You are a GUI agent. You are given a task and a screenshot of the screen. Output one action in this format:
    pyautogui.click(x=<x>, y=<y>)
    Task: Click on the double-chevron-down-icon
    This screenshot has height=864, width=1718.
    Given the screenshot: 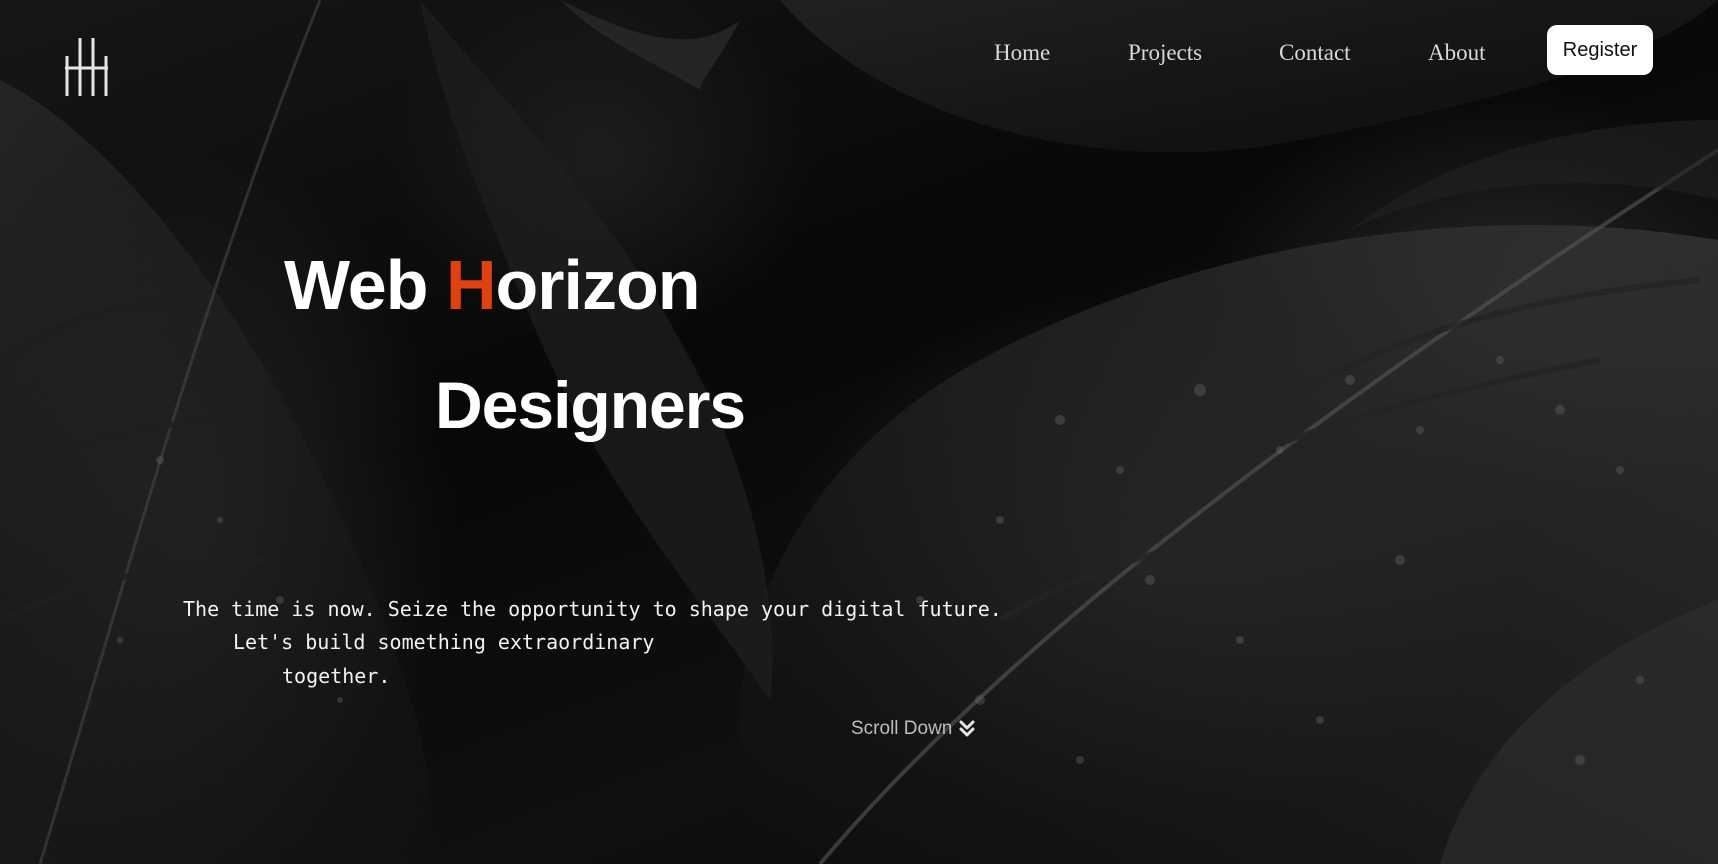 What is the action you would take?
    pyautogui.click(x=967, y=728)
    